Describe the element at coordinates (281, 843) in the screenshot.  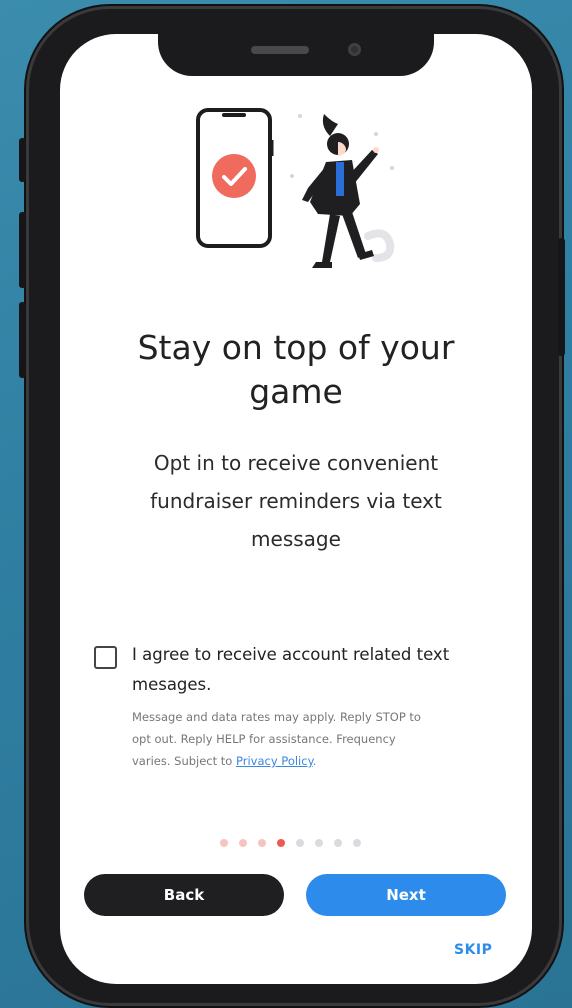
I see `pagination-dot-active` at that location.